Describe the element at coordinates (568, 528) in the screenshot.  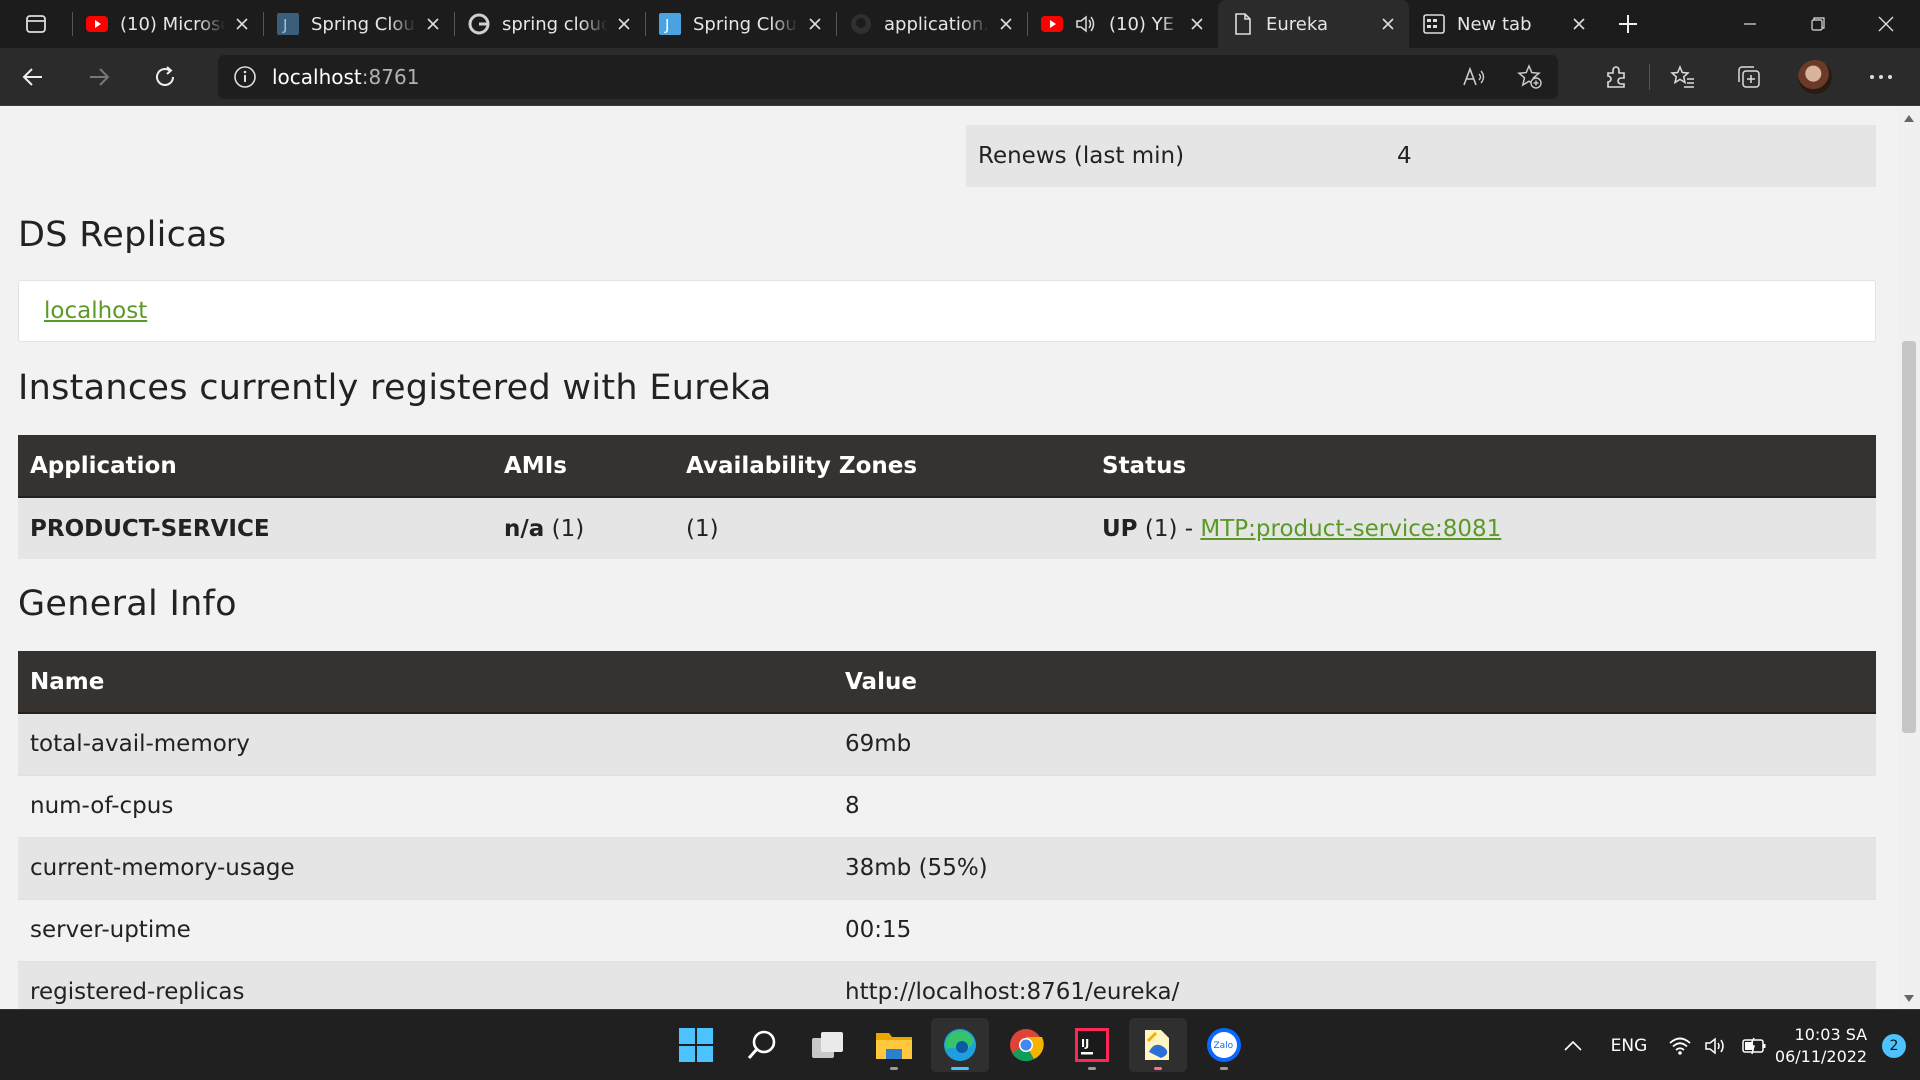
I see `amis-count: (1)` at that location.